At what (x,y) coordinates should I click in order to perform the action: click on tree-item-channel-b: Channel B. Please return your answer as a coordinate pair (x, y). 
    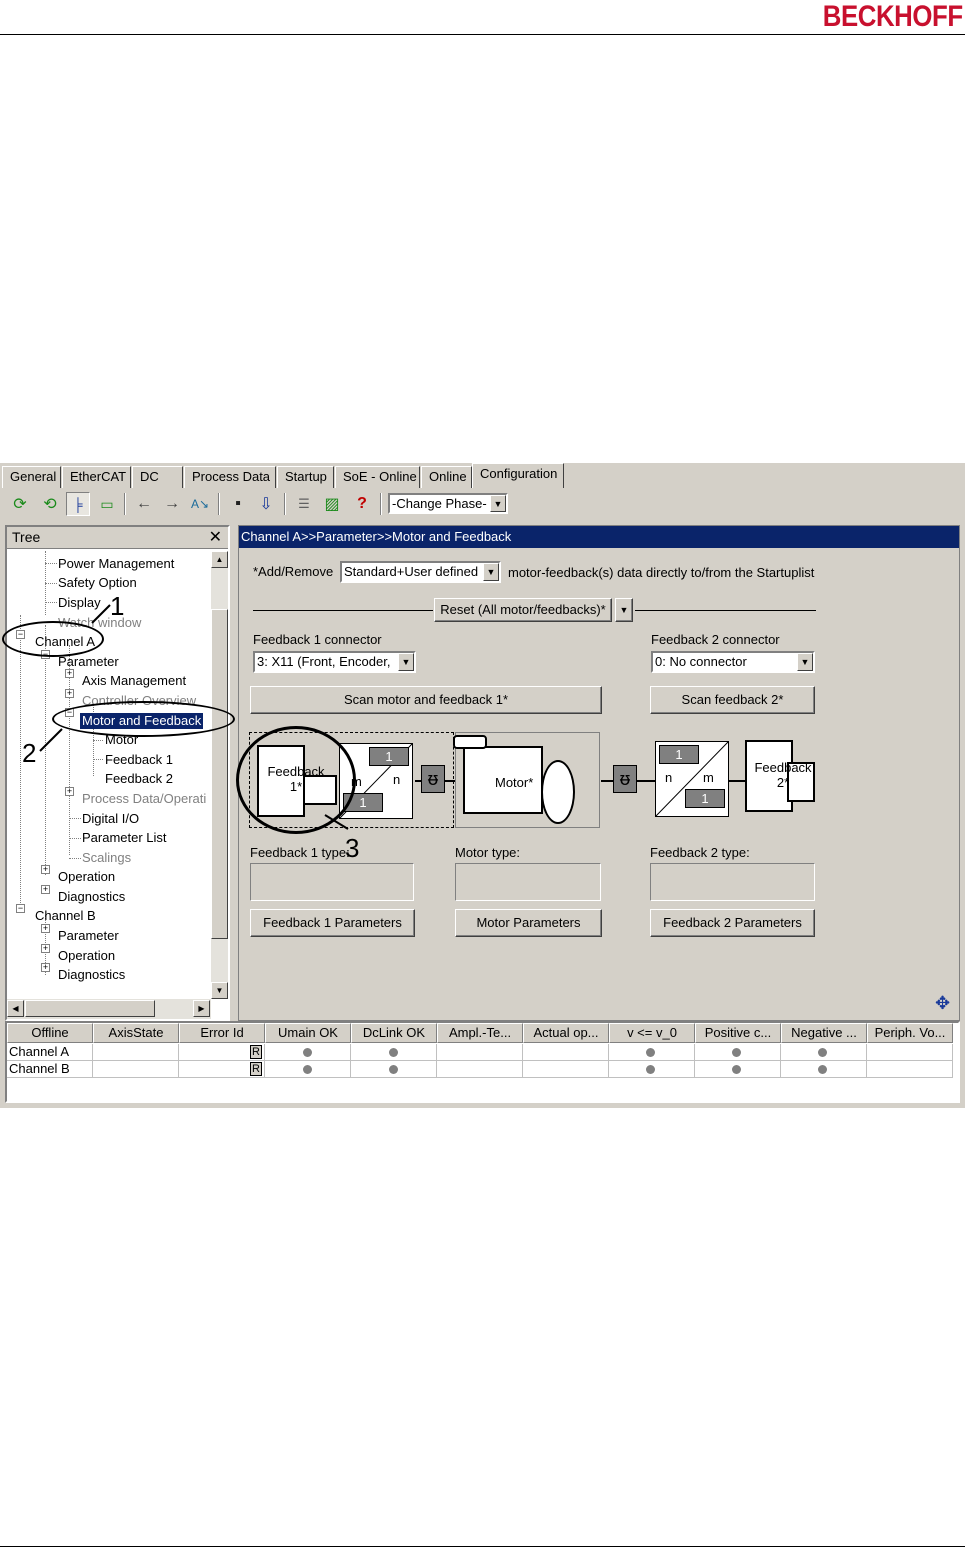
    Looking at the image, I should click on (65, 916).